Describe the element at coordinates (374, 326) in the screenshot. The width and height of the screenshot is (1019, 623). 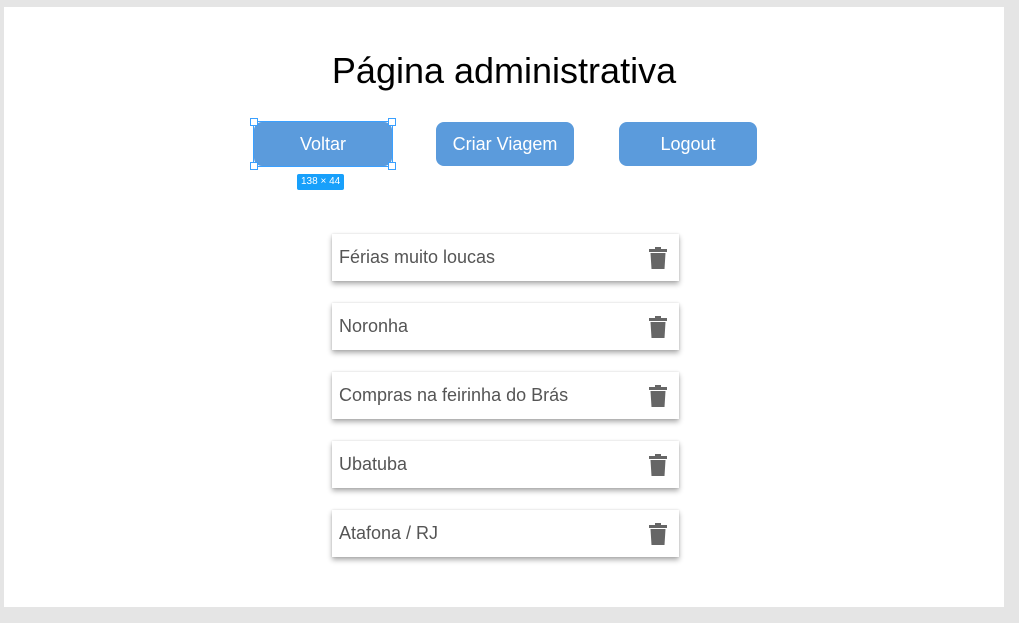
I see `trip-name: Noronha` at that location.